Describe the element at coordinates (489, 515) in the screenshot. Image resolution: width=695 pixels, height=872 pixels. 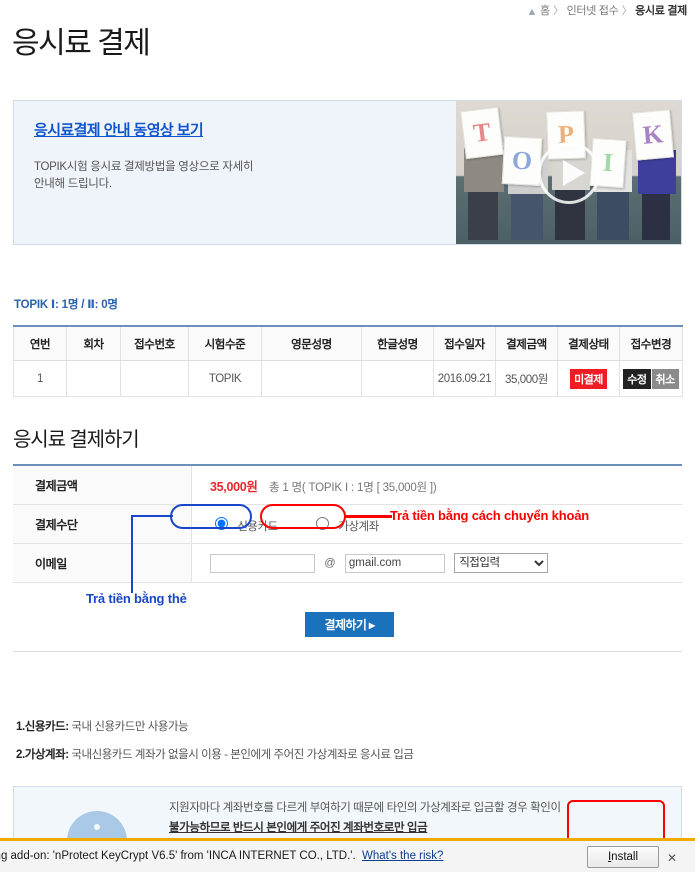
I see `annotation-text-transfer: Trả tiền bằng cách chuyển khoản` at that location.